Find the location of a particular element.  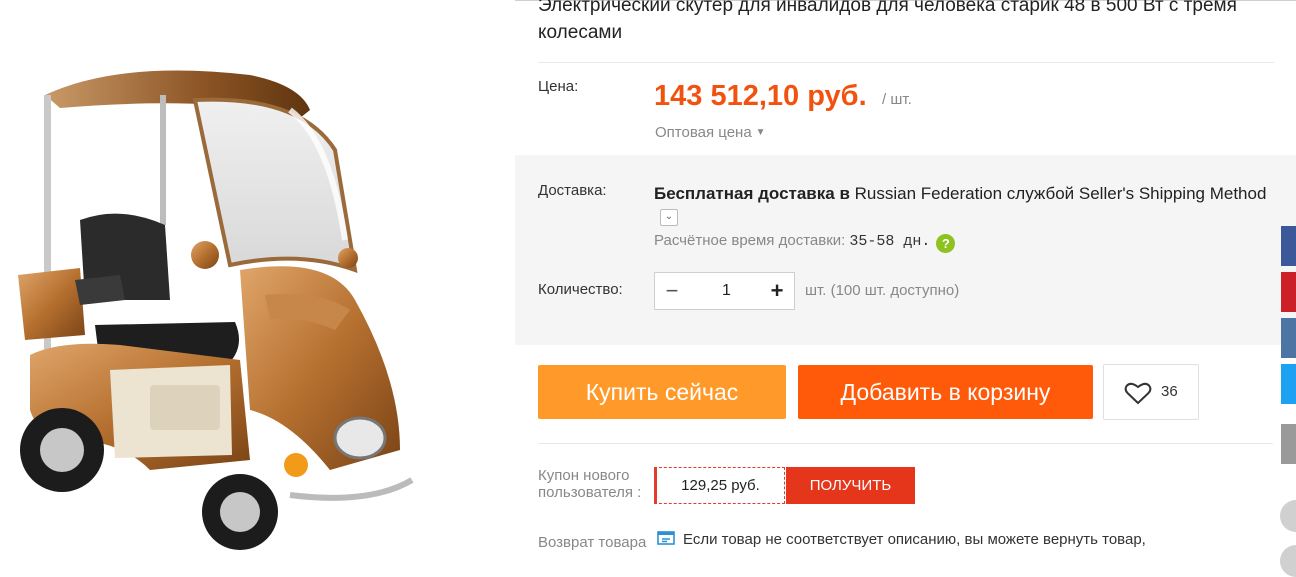

price-label: Цена: is located at coordinates (558, 86).